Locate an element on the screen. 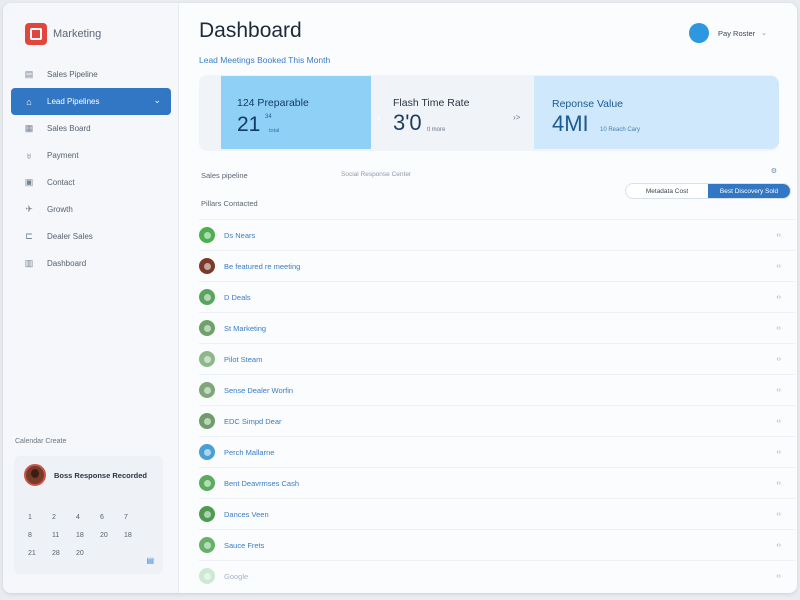 This screenshot has width=800, height=600. dashboard-icon: ▥ is located at coordinates (29, 263).